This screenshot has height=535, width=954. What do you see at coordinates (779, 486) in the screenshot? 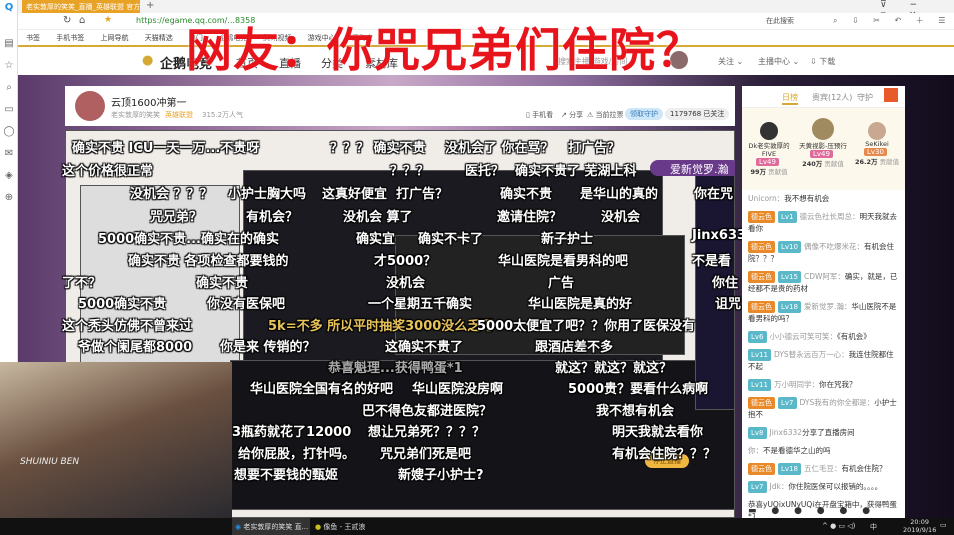
I see `chat-username: Jdk：` at bounding box center [779, 486].